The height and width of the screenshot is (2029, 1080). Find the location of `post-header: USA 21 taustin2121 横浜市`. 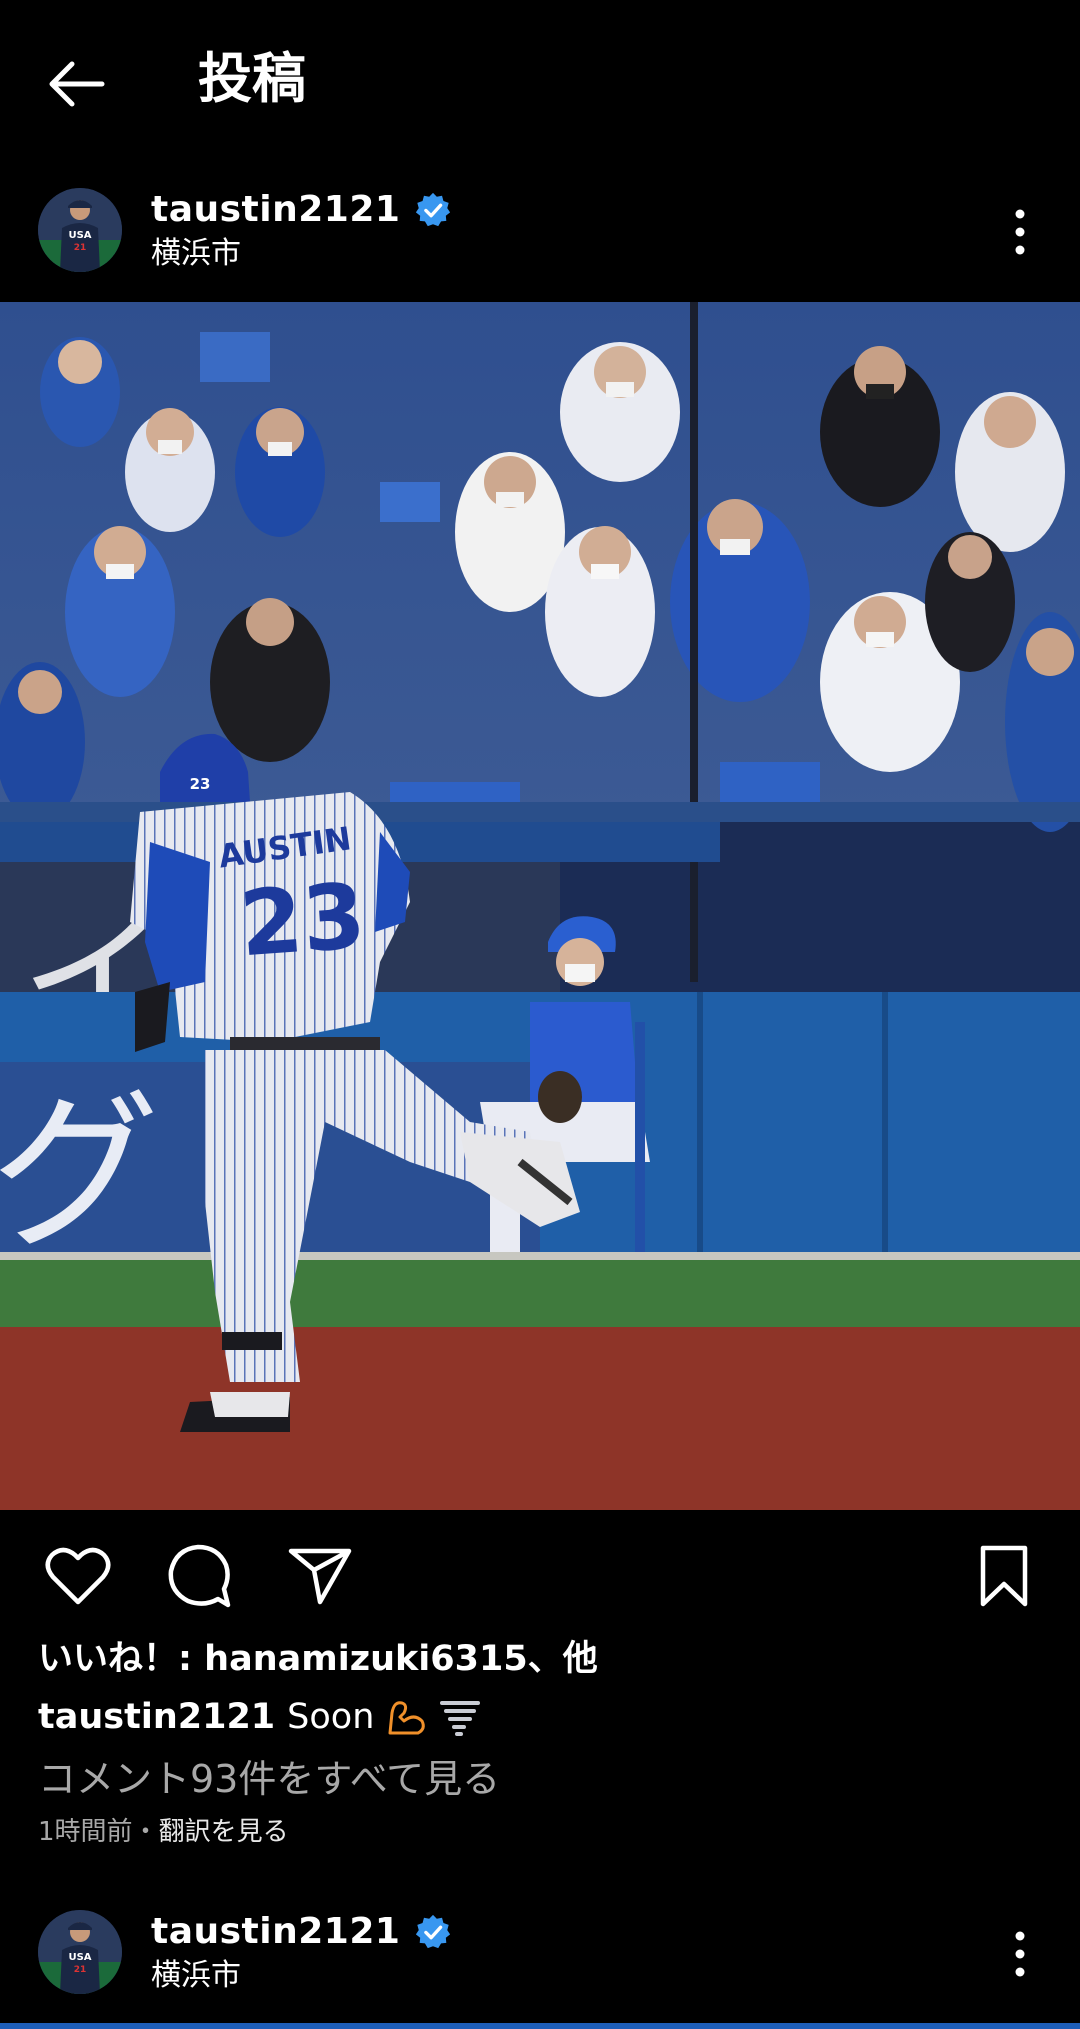

post-header: USA 21 taustin2121 横浜市 is located at coordinates (540, 231).